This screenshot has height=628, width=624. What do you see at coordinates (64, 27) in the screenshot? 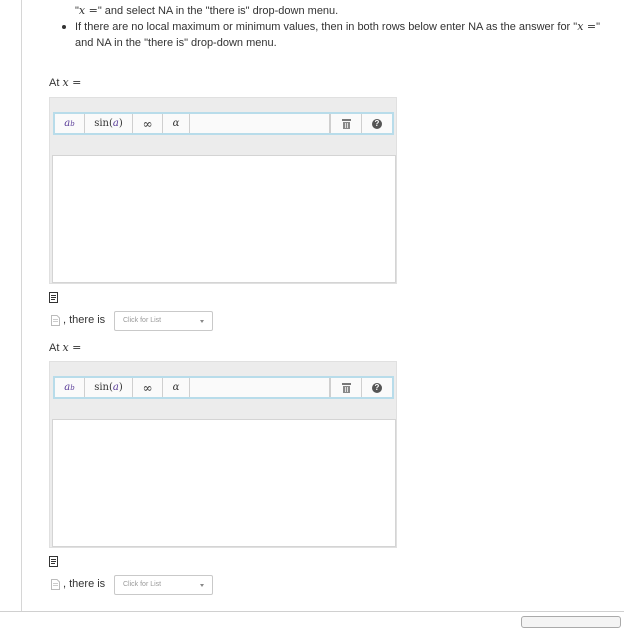
I see `bullet` at bounding box center [64, 27].